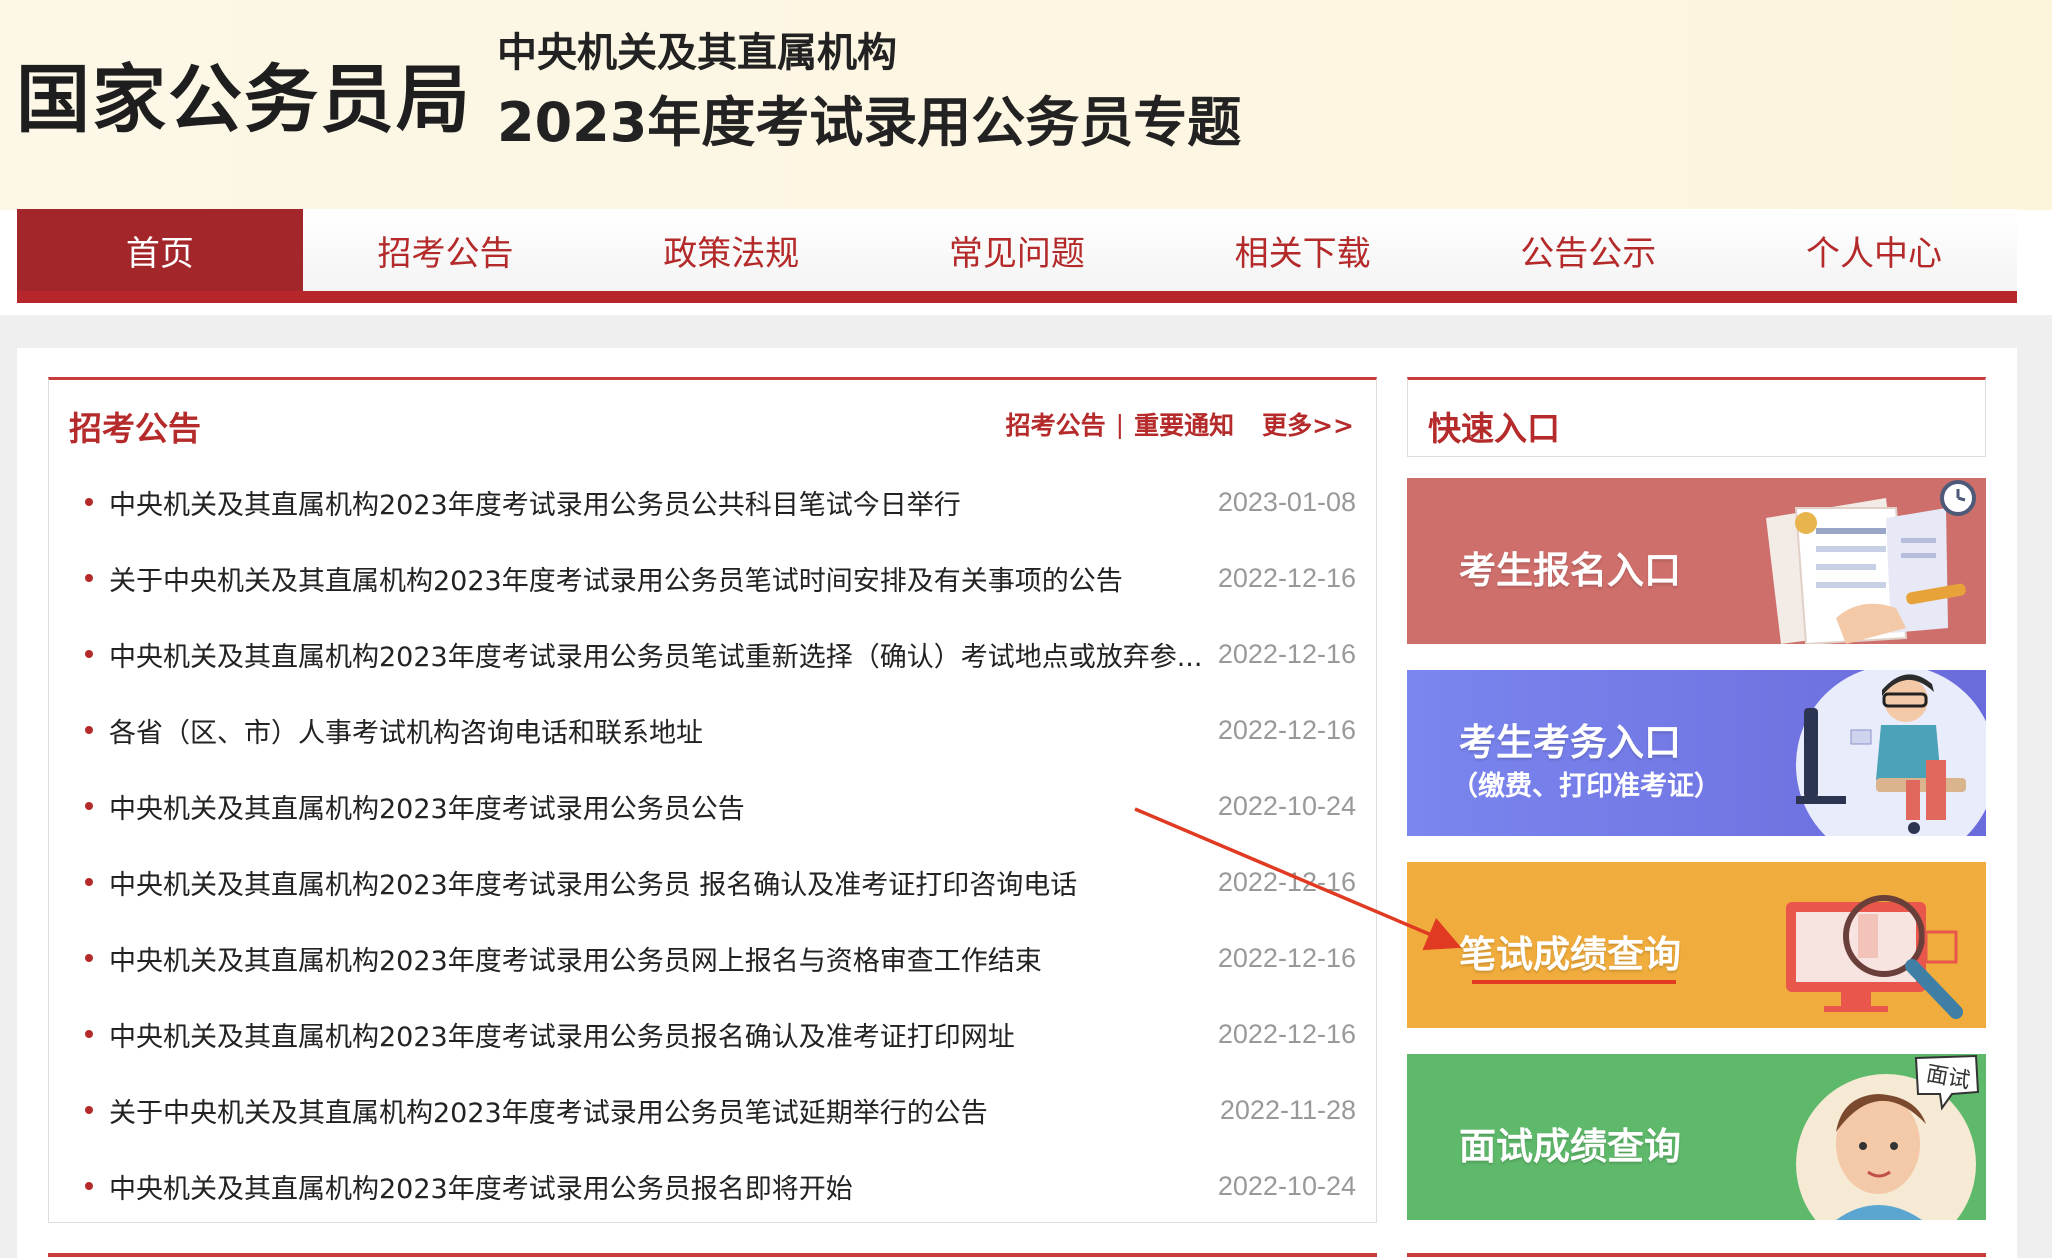 The width and height of the screenshot is (2052, 1258). What do you see at coordinates (244, 93) in the screenshot?
I see `site-brand: 国家公务员局` at bounding box center [244, 93].